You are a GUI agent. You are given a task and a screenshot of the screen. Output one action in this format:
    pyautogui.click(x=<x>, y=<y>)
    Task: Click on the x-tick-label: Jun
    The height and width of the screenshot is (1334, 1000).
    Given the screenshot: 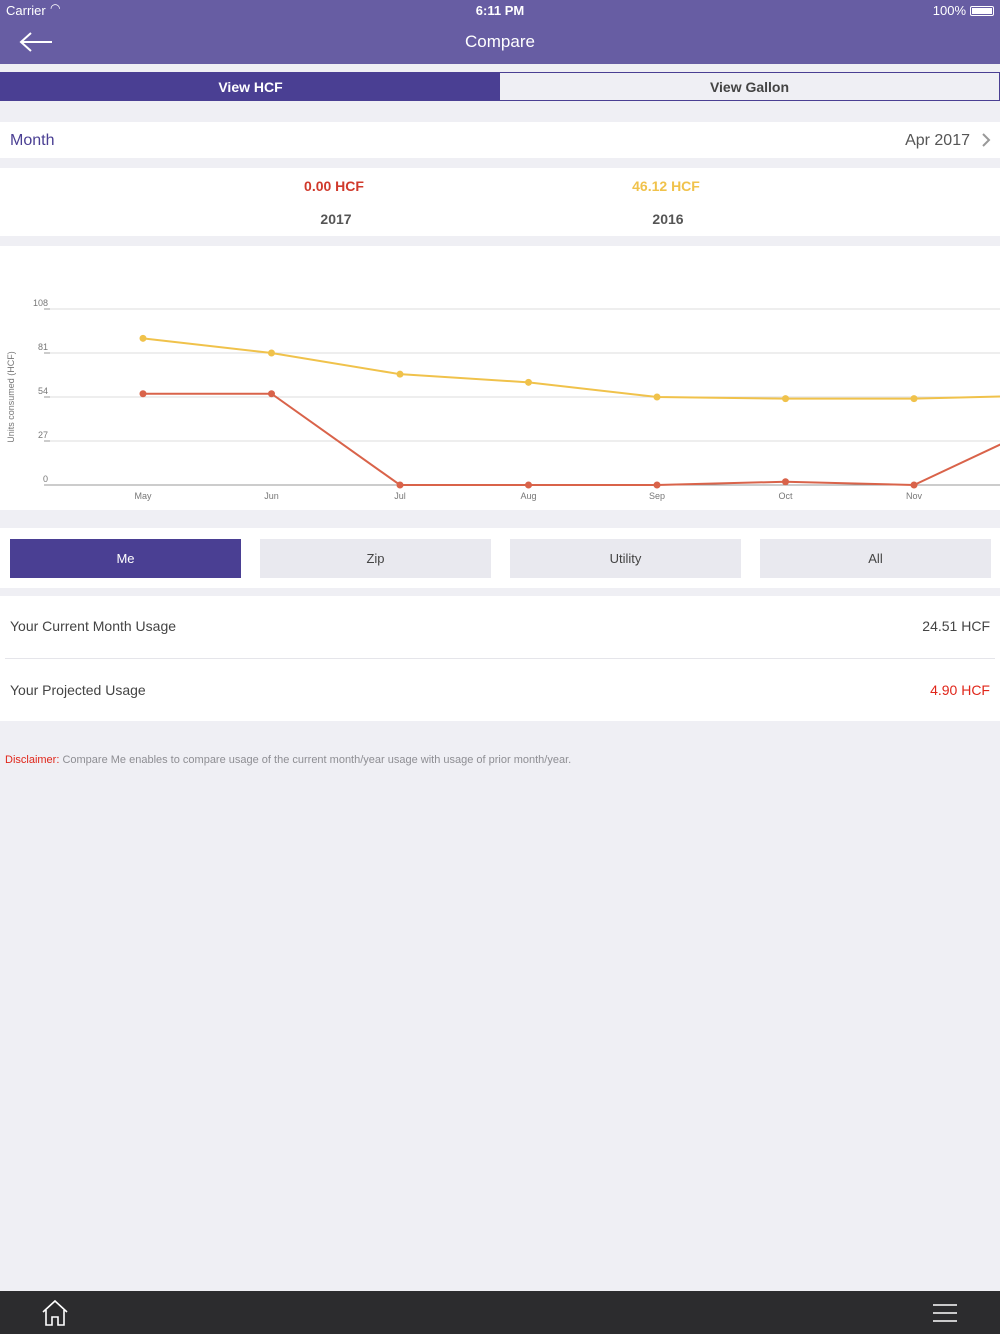 What is the action you would take?
    pyautogui.click(x=271, y=496)
    